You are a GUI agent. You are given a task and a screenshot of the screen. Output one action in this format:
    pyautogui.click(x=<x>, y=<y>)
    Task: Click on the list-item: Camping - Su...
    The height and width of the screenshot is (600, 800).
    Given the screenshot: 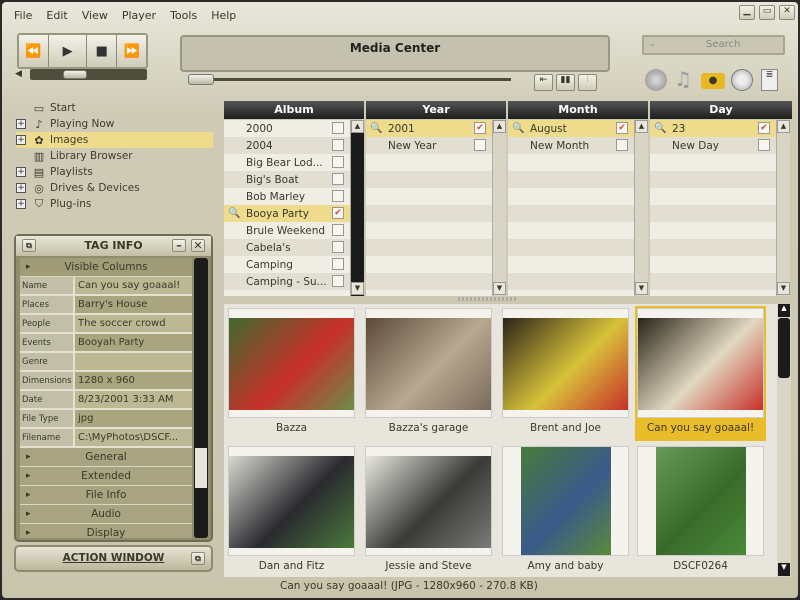 What is the action you would take?
    pyautogui.click(x=287, y=281)
    